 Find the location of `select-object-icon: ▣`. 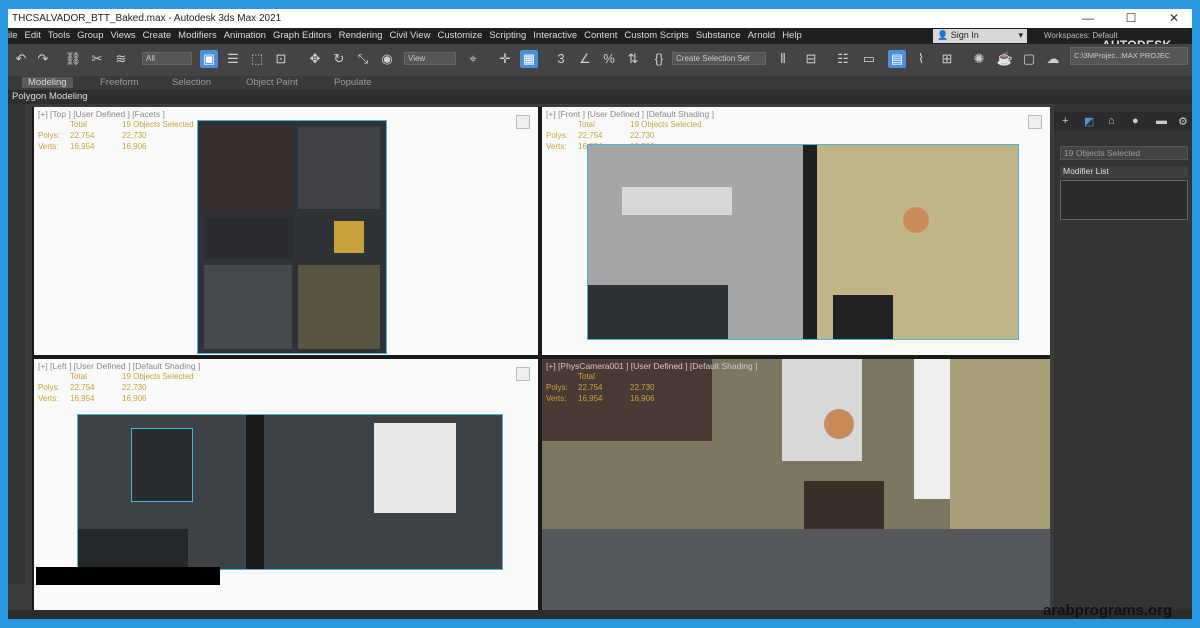

select-object-icon: ▣ is located at coordinates (209, 59).